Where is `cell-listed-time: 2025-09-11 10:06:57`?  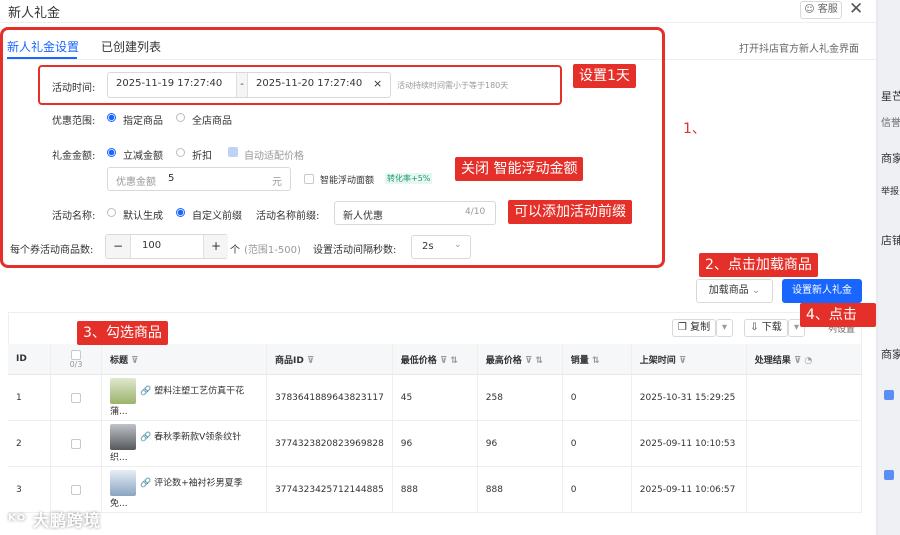 cell-listed-time: 2025-09-11 10:06:57 is located at coordinates (689, 489).